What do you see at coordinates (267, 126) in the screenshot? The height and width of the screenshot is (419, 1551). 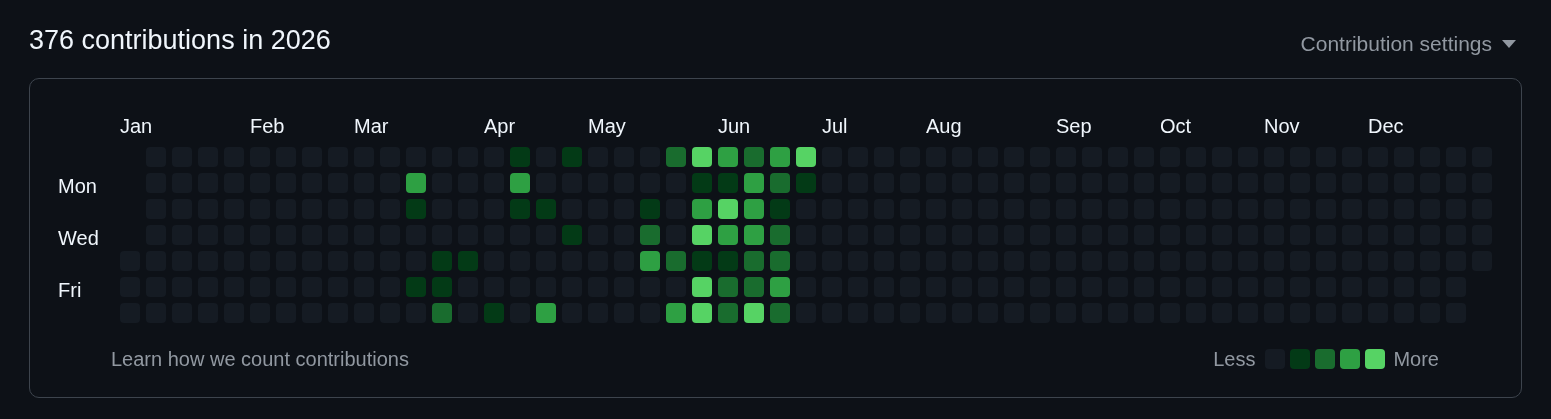 I see `month-label: Feb` at bounding box center [267, 126].